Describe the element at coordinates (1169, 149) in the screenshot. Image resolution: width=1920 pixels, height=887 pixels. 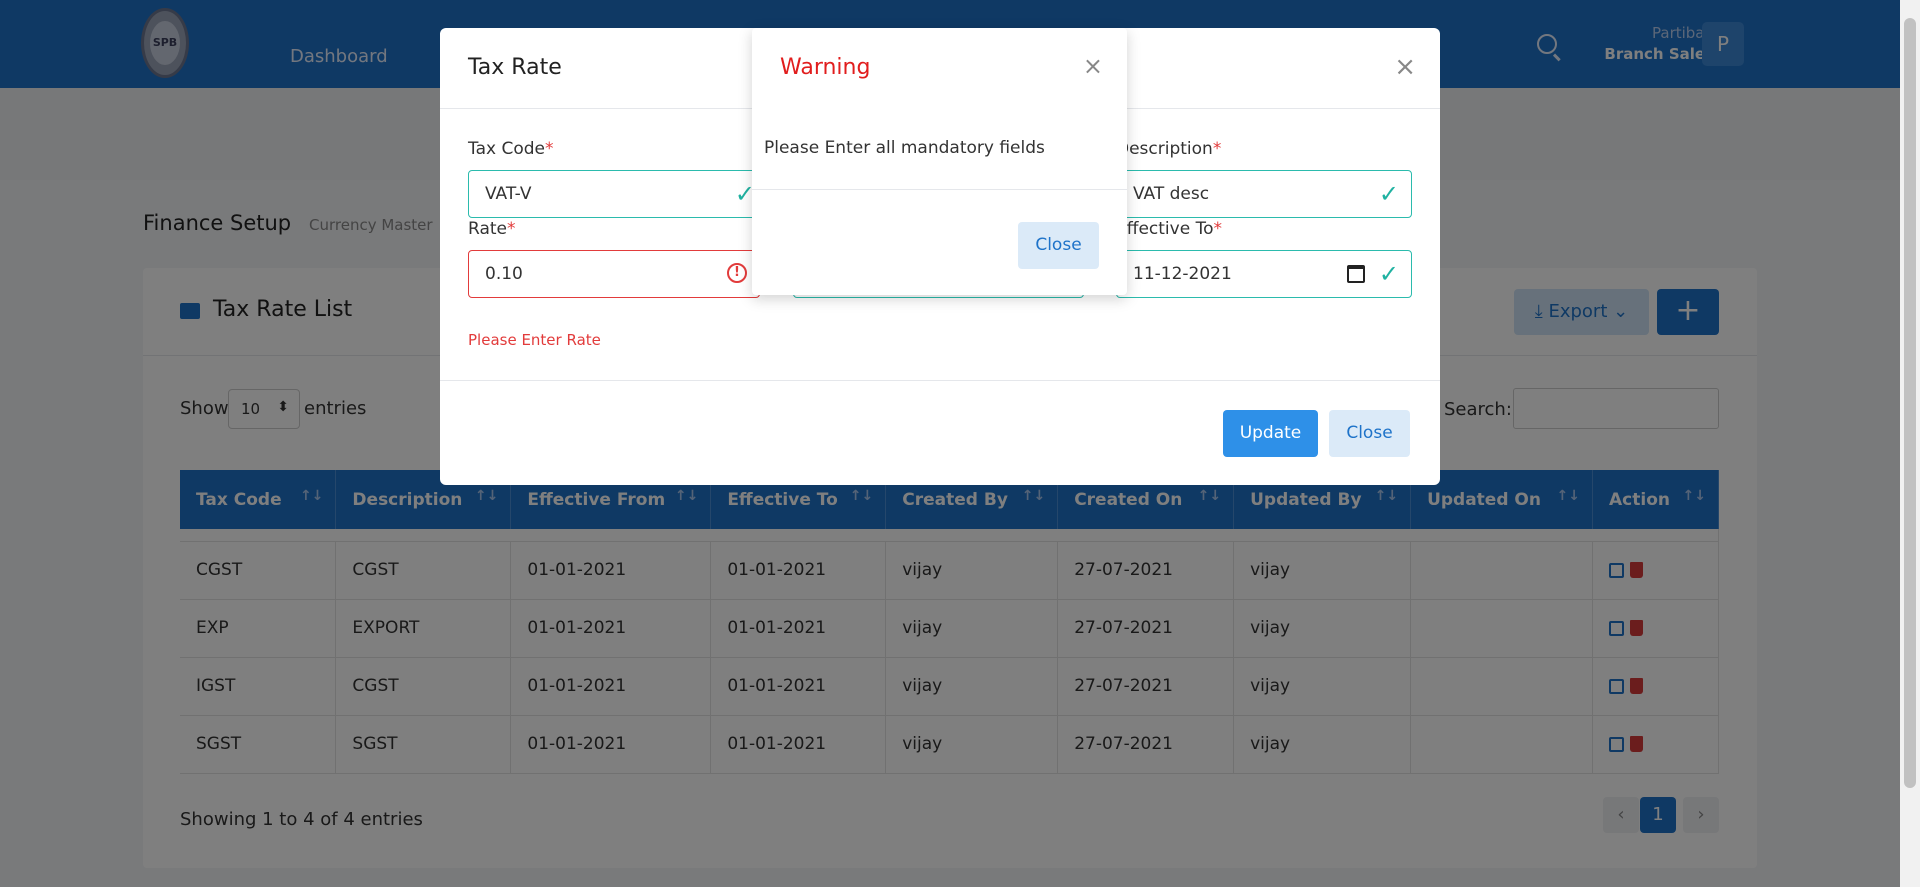
I see `description-label: Description*` at that location.